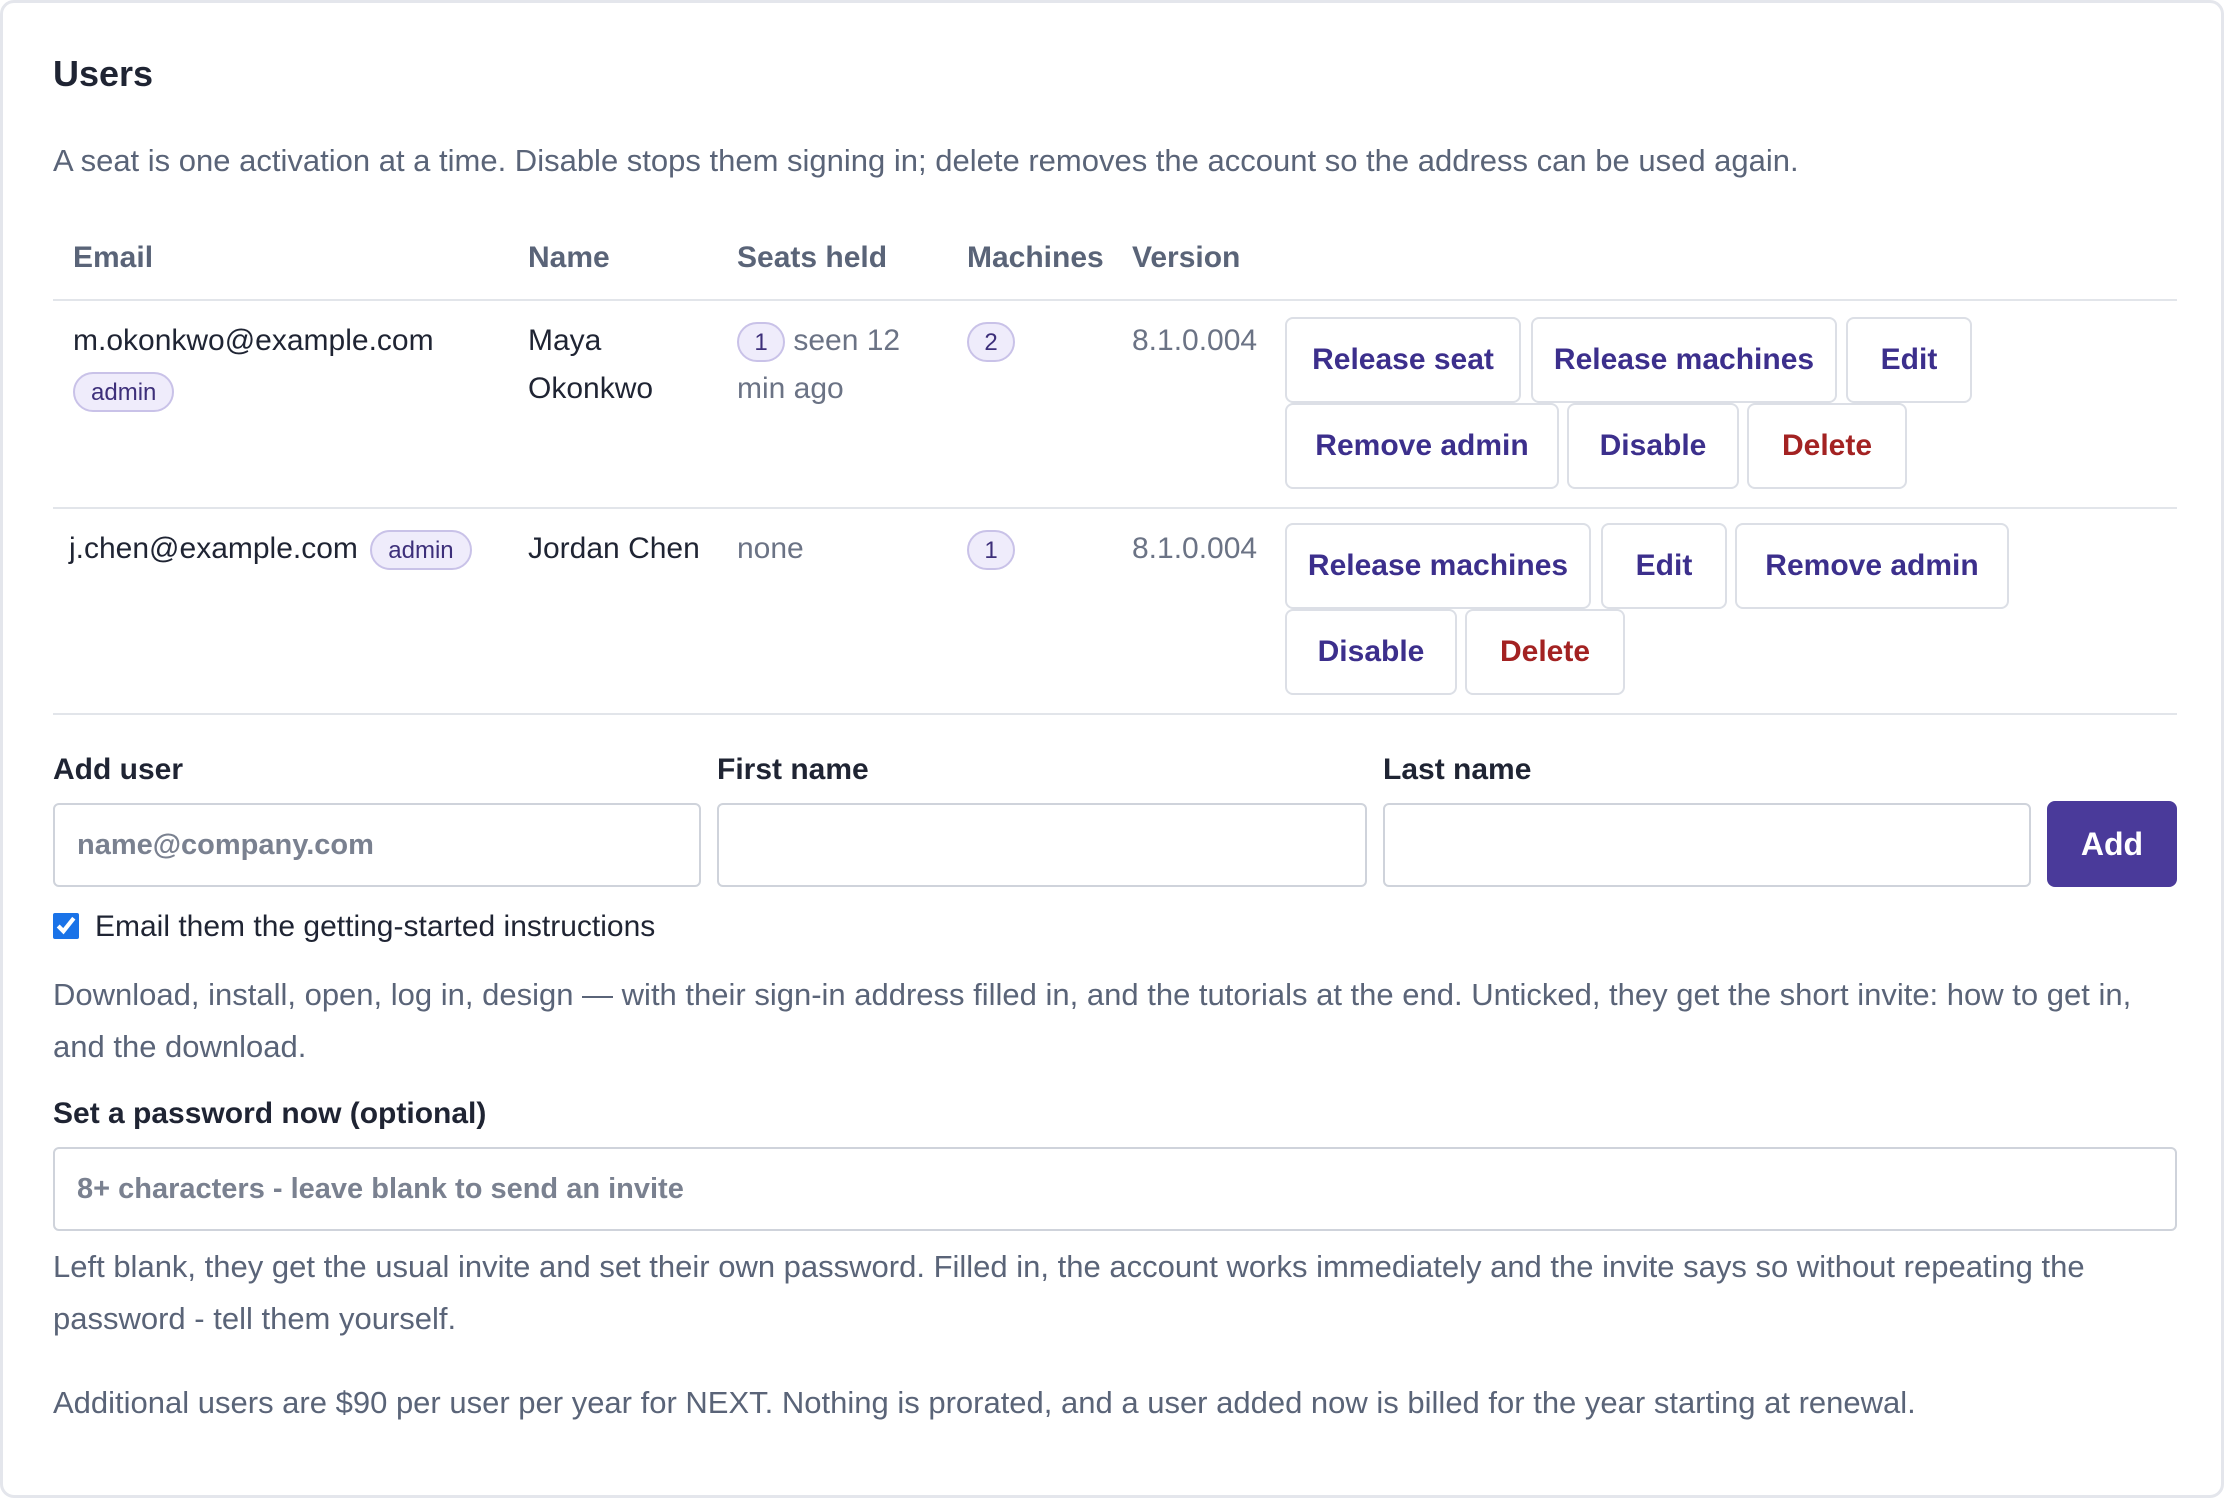  Describe the element at coordinates (253, 340) in the screenshot. I see `user-email: m.okonkwo@example.com` at that location.